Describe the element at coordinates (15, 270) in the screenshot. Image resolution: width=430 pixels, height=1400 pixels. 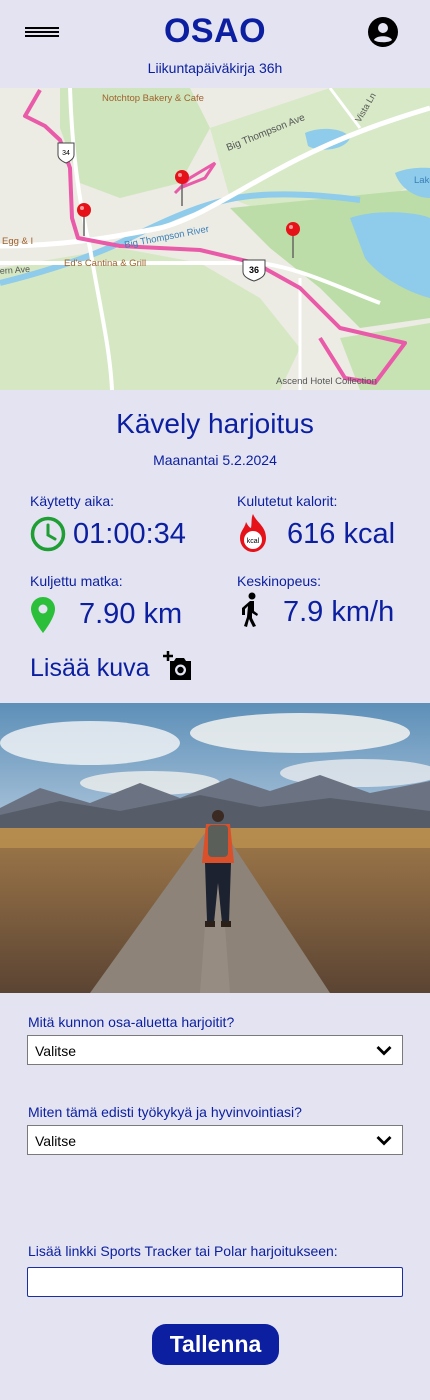
I see `map-label-street: ern Ave` at that location.